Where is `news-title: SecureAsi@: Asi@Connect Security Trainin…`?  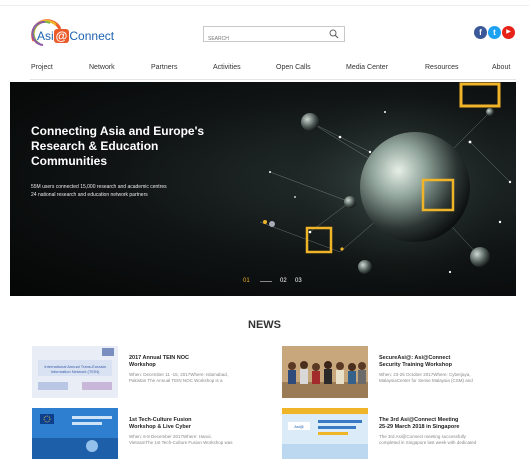
news-title: SecureAsi@: Asi@Connect Security Trainin… is located at coordinates (415, 361).